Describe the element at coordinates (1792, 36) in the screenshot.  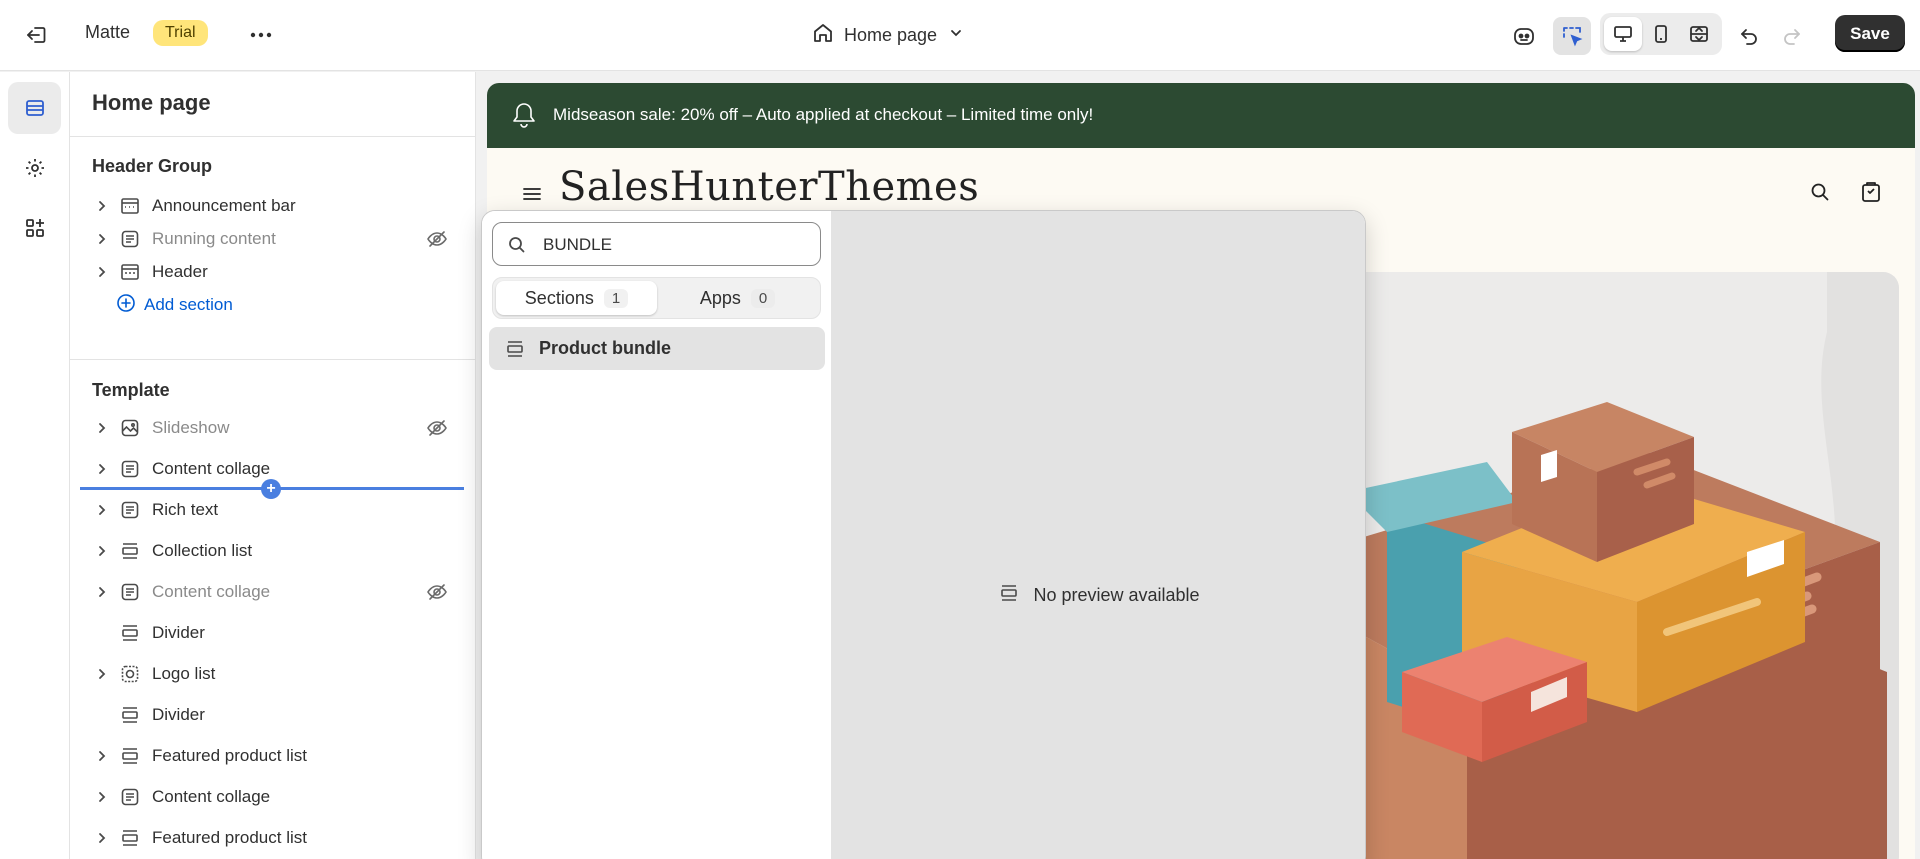
I see `redo-icon` at that location.